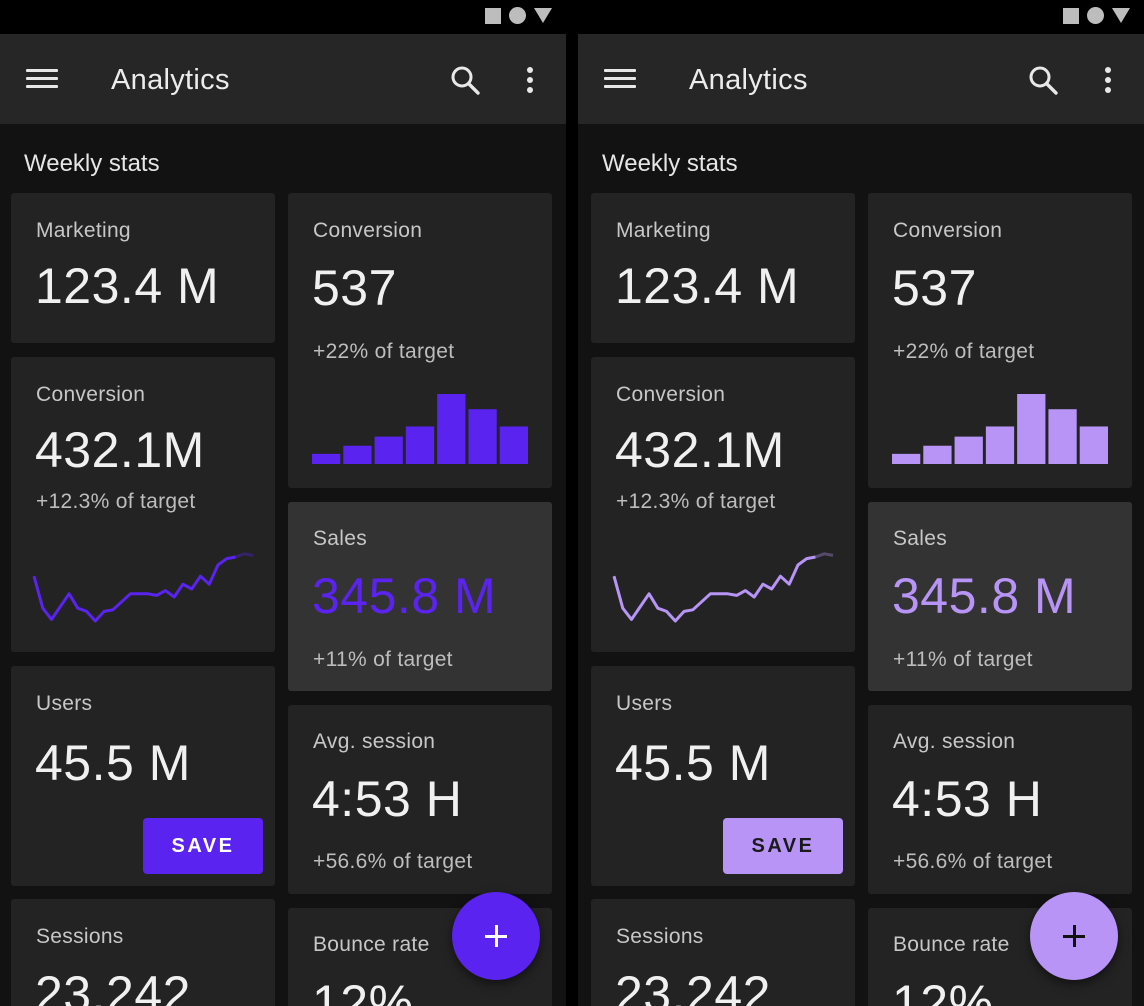  Describe the element at coordinates (363, 990) in the screenshot. I see `card-value: 12%` at that location.